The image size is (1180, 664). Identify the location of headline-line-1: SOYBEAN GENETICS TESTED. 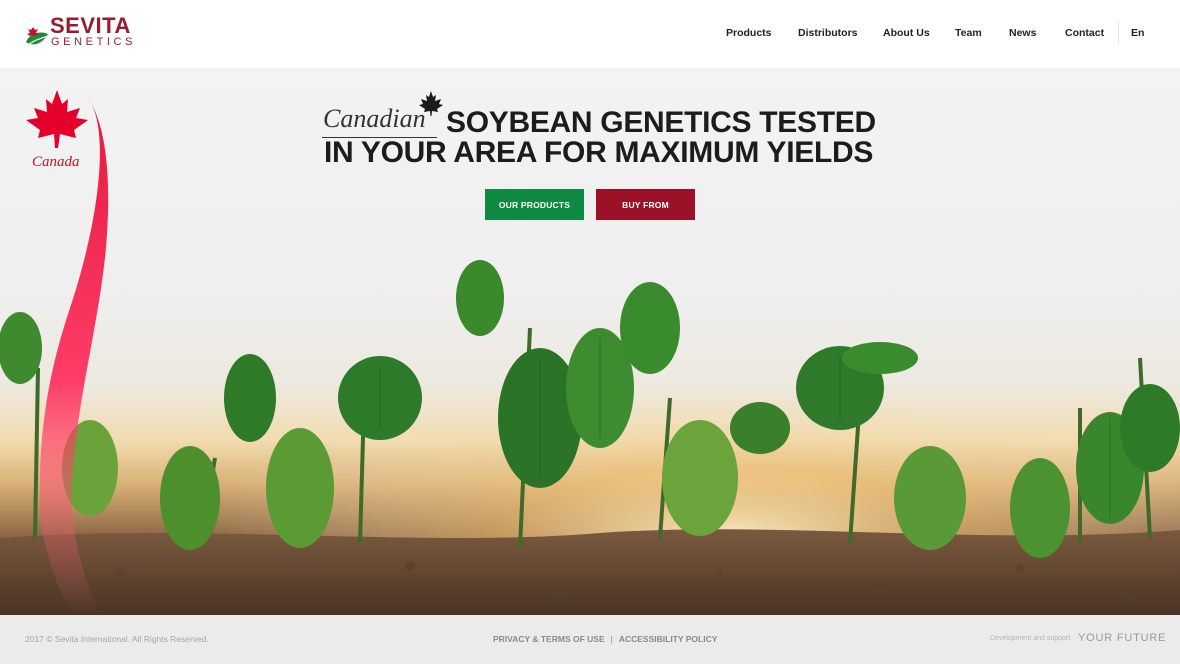
(661, 122).